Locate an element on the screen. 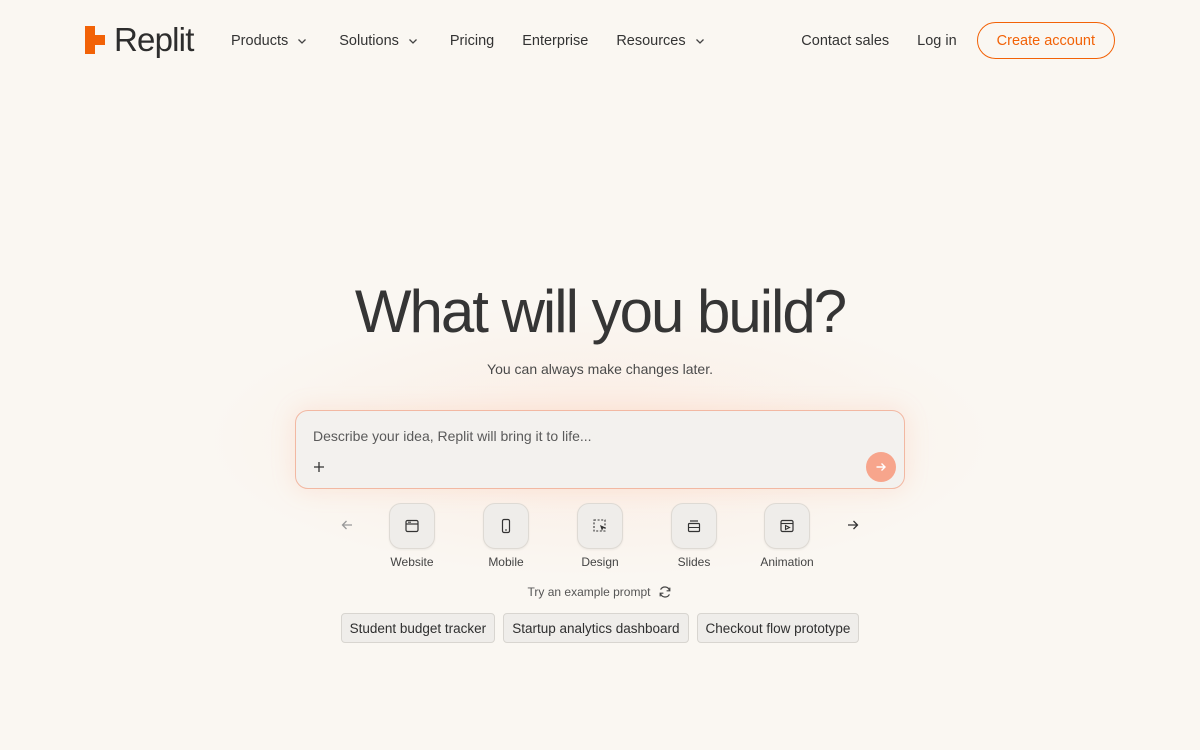 The image size is (1200, 750). create-account-button: Create account is located at coordinates (1045, 40).